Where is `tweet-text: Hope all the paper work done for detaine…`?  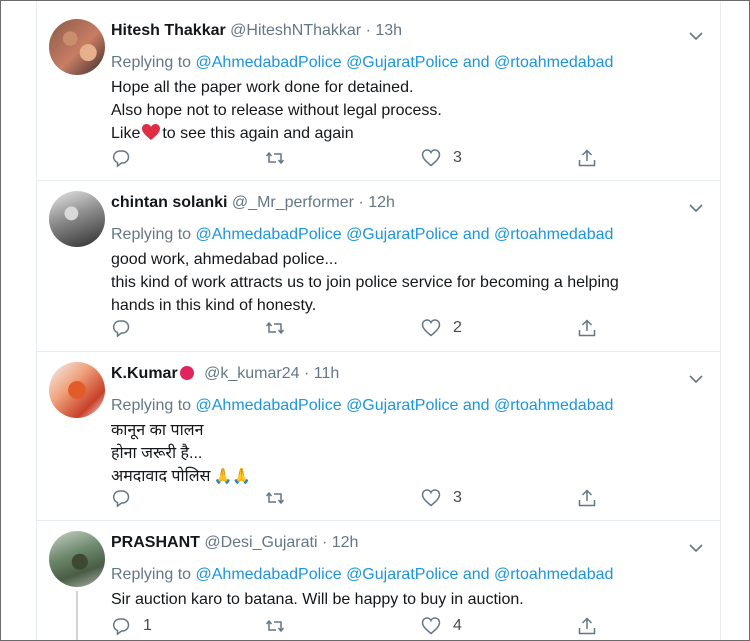
tweet-text: Hope all the paper work done for detaine… is located at coordinates (276, 110).